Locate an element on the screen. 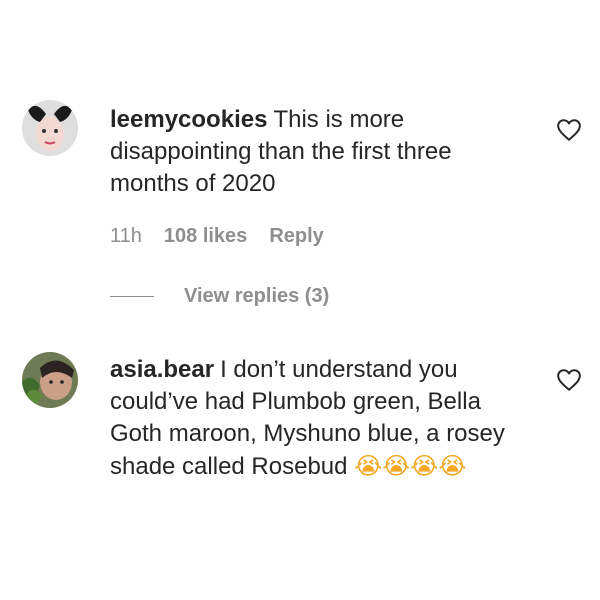 This screenshot has width=600, height=600. comment-username: leemycookies is located at coordinates (188, 119).